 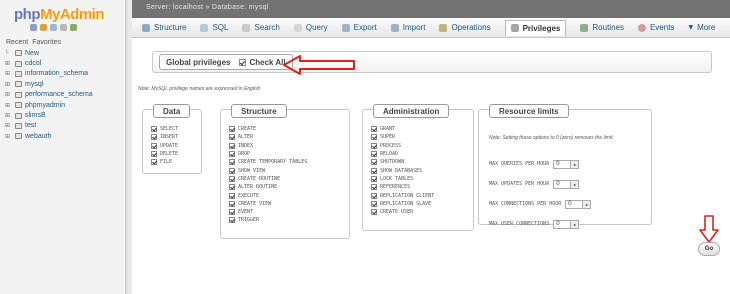 What do you see at coordinates (268, 187) in the screenshot?
I see `privilege-checkbox: ALTER ROUTINE` at bounding box center [268, 187].